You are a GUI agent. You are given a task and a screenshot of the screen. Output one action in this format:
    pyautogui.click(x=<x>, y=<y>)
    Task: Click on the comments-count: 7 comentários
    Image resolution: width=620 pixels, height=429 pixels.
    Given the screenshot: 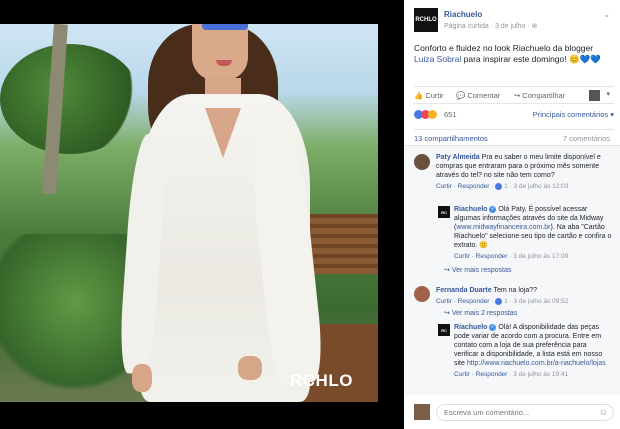 What is the action you would take?
    pyautogui.click(x=586, y=138)
    